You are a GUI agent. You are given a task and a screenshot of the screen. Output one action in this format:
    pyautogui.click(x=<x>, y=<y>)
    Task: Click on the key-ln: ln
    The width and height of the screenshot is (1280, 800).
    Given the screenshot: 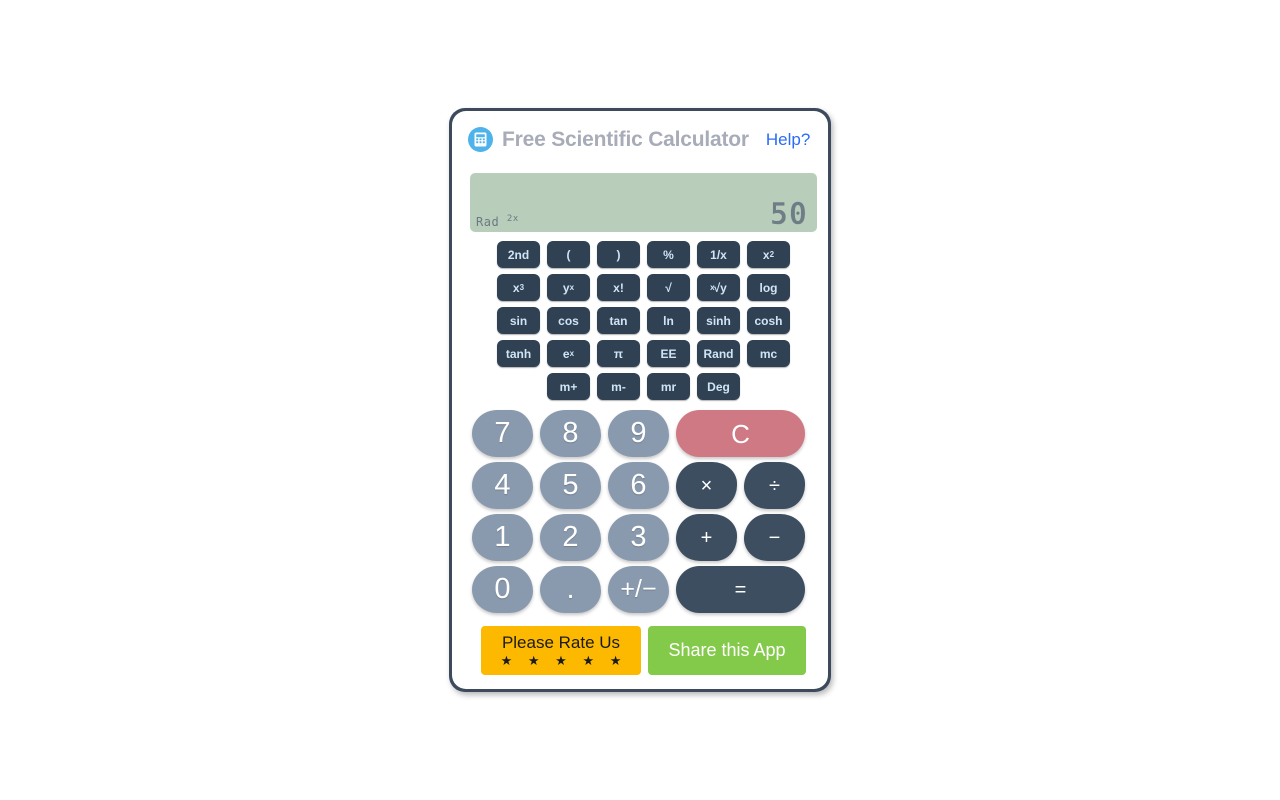 What is the action you would take?
    pyautogui.click(x=668, y=320)
    